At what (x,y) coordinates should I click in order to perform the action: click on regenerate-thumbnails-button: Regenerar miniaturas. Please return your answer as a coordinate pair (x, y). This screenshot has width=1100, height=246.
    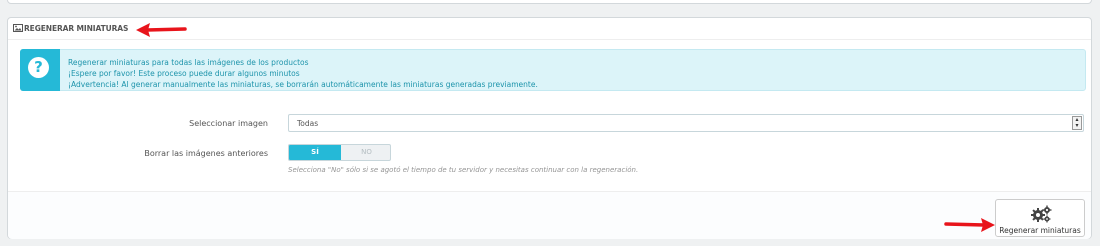
    Looking at the image, I should click on (1040, 218).